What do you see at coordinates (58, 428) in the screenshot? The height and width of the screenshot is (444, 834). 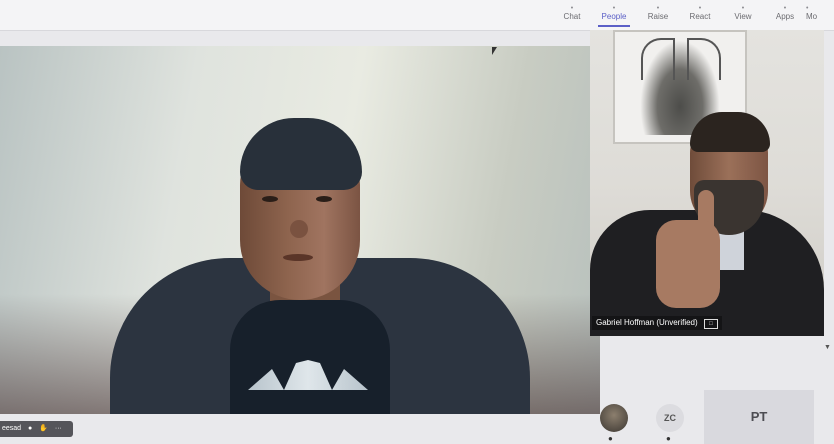 I see `more-options-button: ···` at bounding box center [58, 428].